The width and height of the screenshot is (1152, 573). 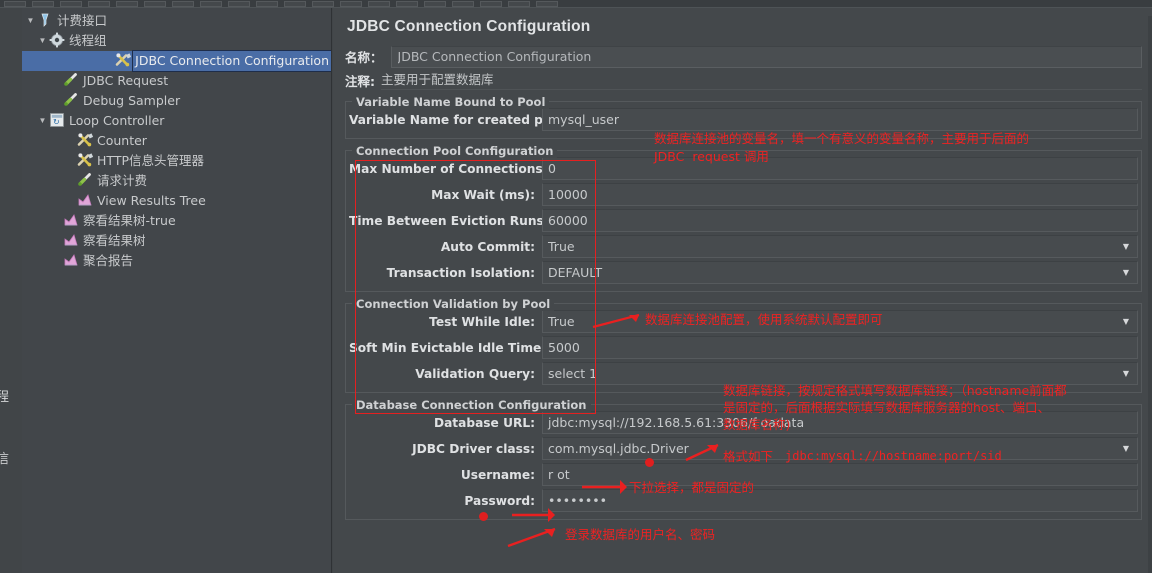 What do you see at coordinates (176, 21) in the screenshot?
I see `tree-item-计费接口: ▼ 计费接口` at bounding box center [176, 21].